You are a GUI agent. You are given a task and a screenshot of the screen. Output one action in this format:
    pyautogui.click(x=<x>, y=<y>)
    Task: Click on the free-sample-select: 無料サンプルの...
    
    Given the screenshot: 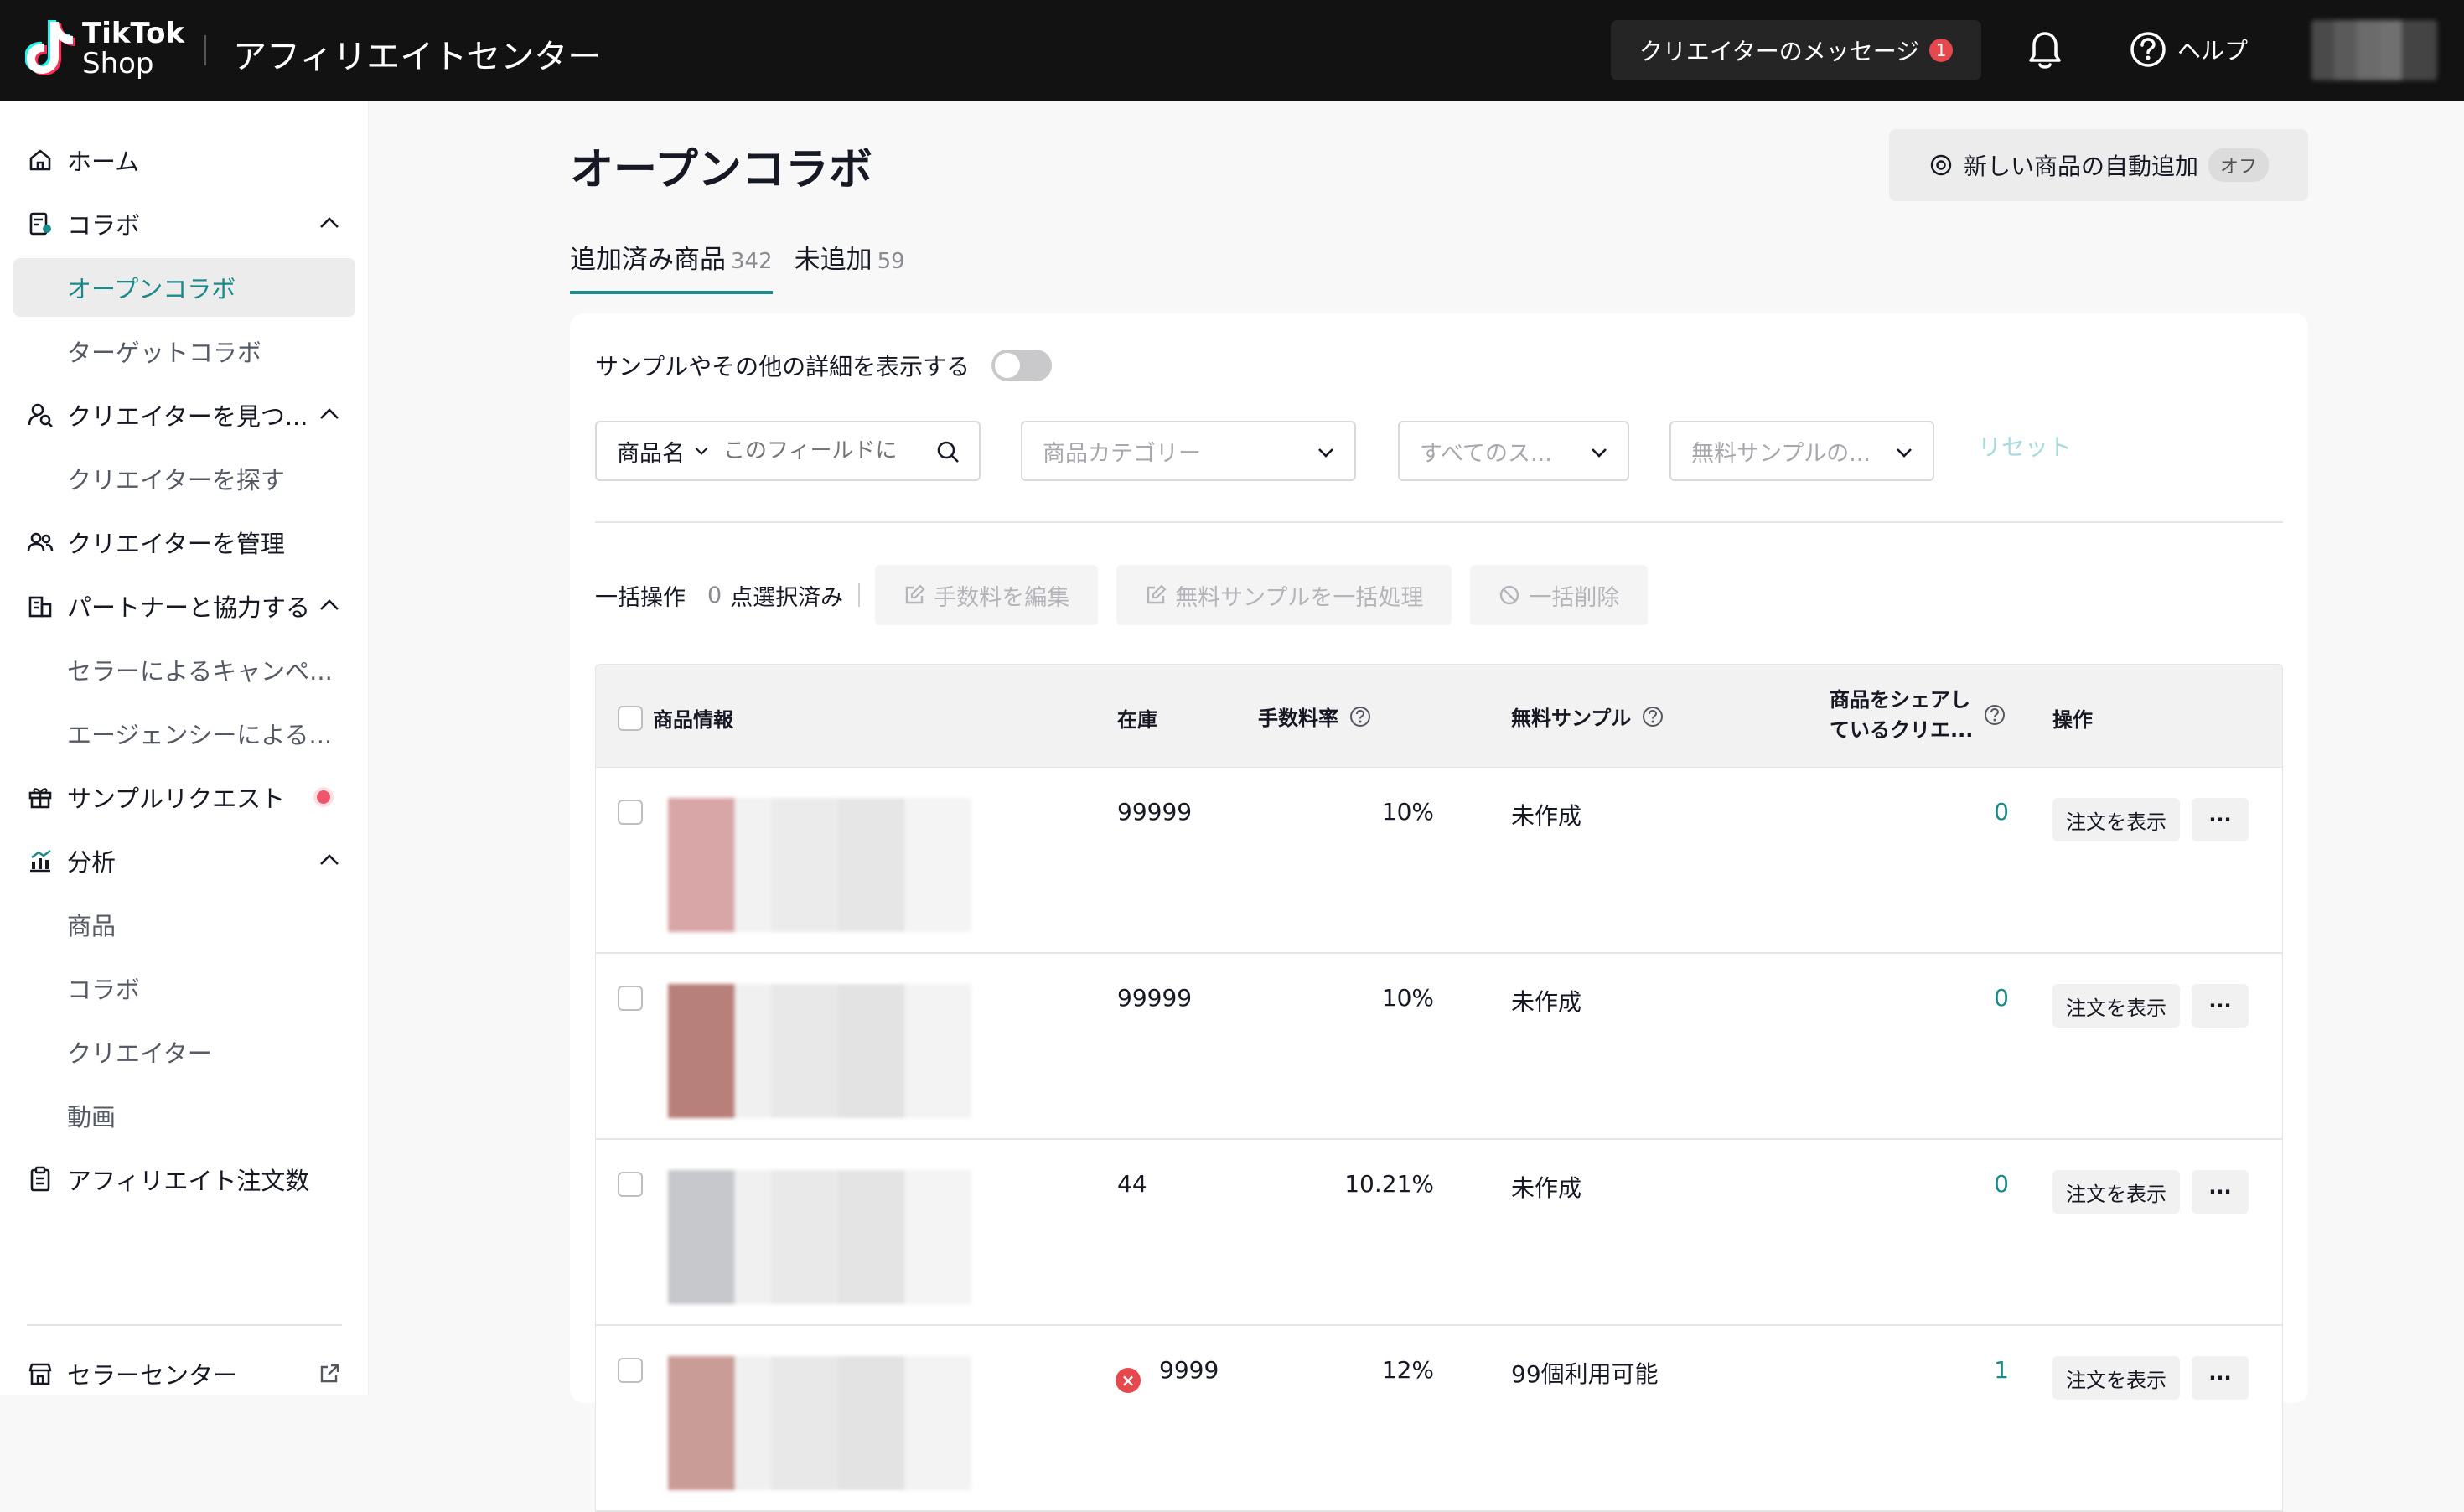 What is the action you would take?
    pyautogui.click(x=1801, y=451)
    